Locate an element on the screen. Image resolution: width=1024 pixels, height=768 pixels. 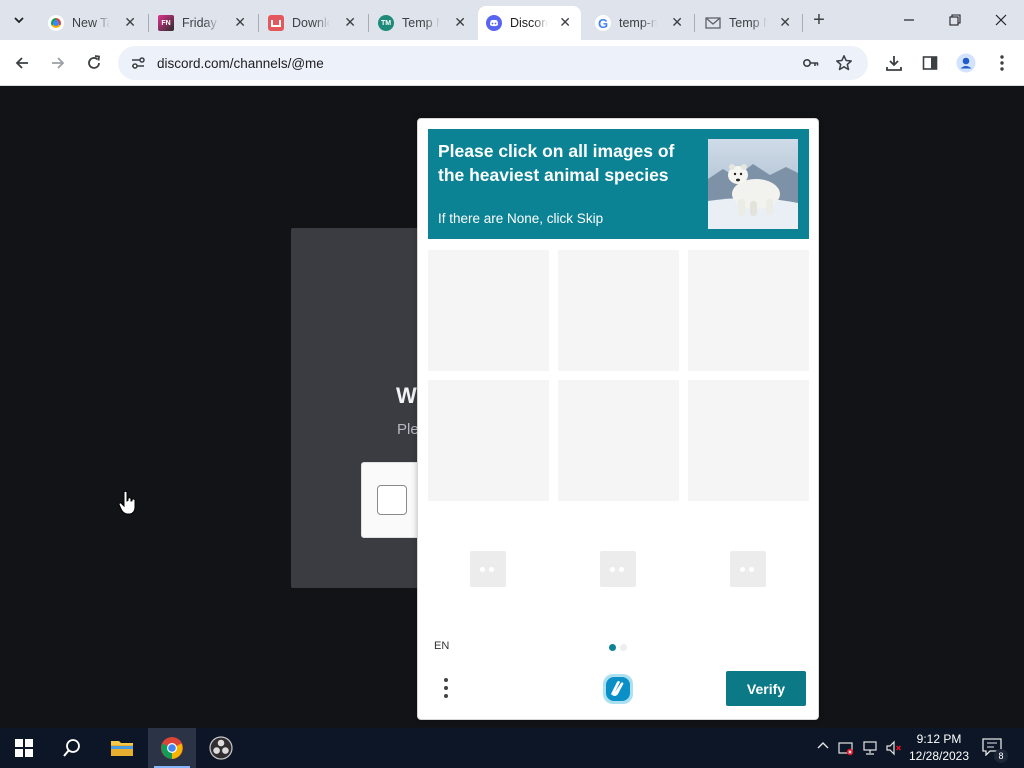
security-alert-icon is located at coordinates (846, 748).